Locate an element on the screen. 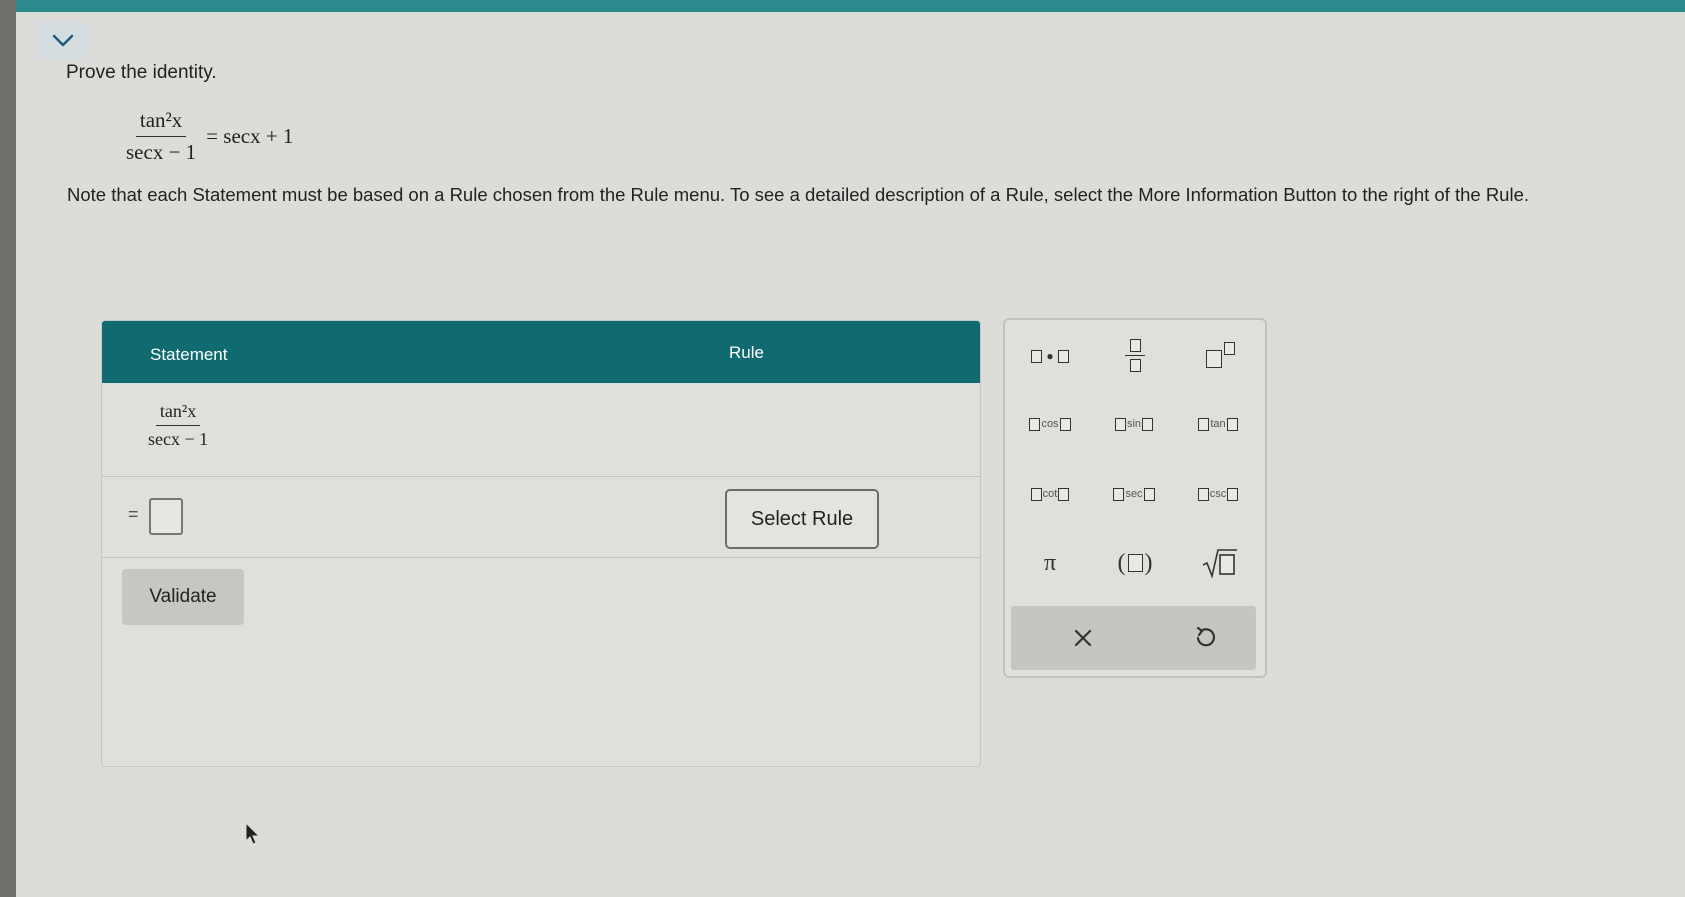 This screenshot has width=1685, height=897. chevron-down-icon is located at coordinates (63, 40).